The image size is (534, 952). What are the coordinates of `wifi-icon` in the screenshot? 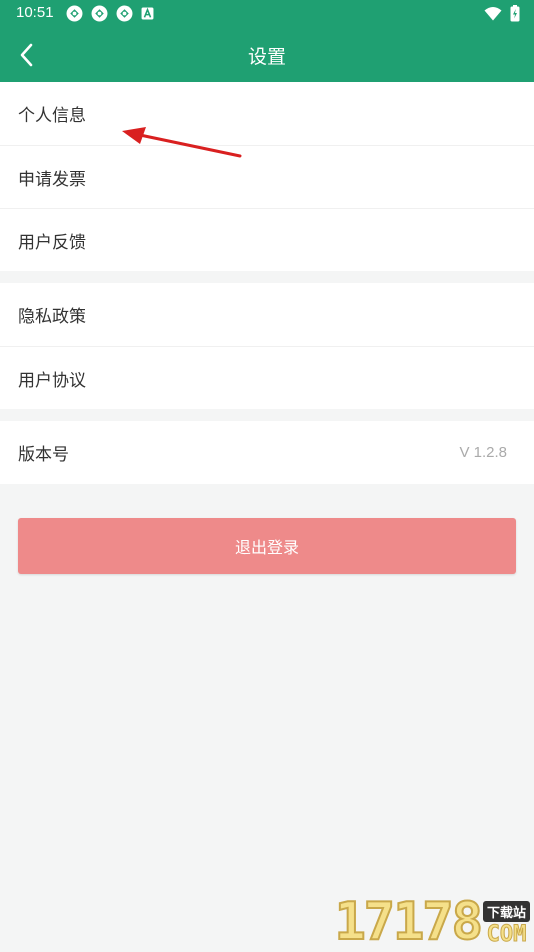 It's located at (493, 14).